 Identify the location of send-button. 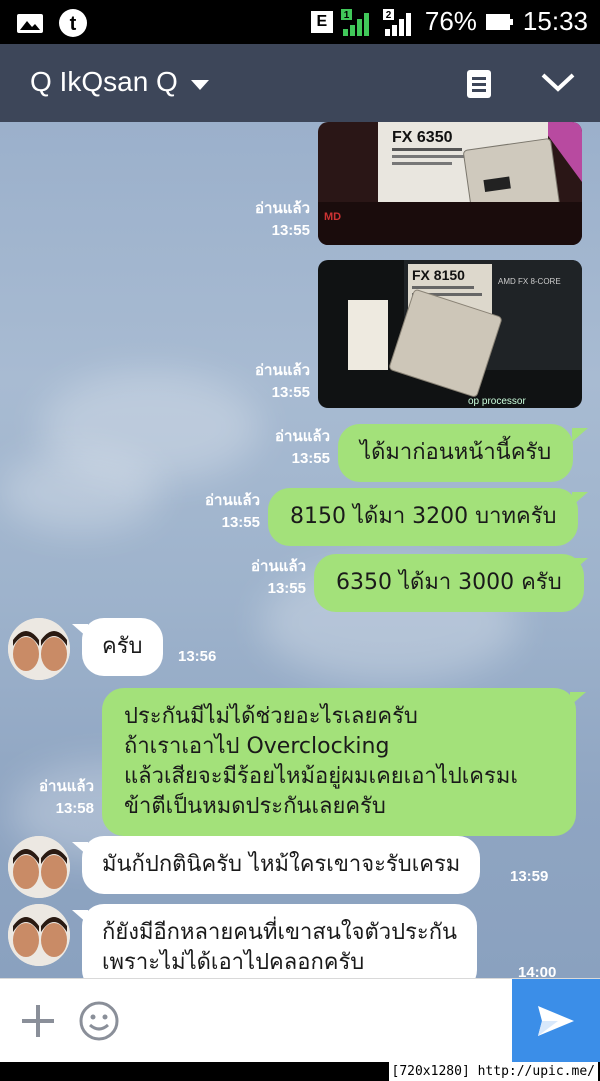
(556, 1021).